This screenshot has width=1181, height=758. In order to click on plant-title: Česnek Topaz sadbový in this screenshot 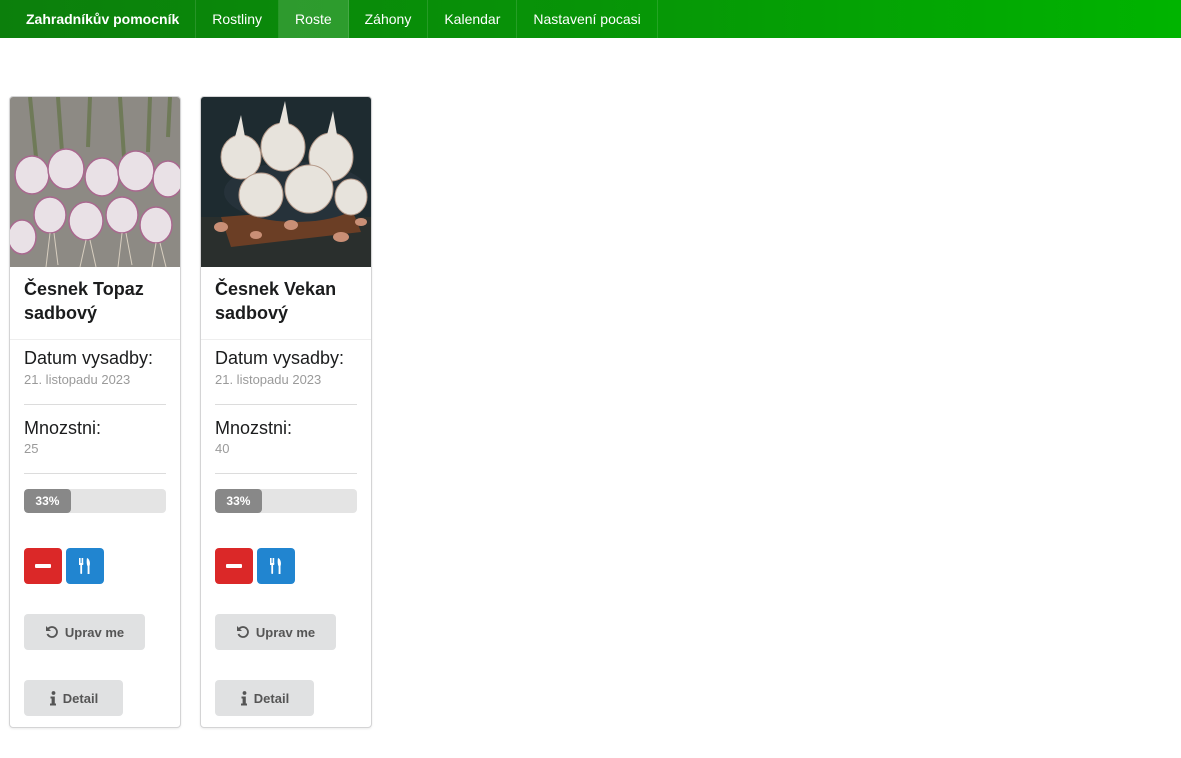, I will do `click(84, 301)`.